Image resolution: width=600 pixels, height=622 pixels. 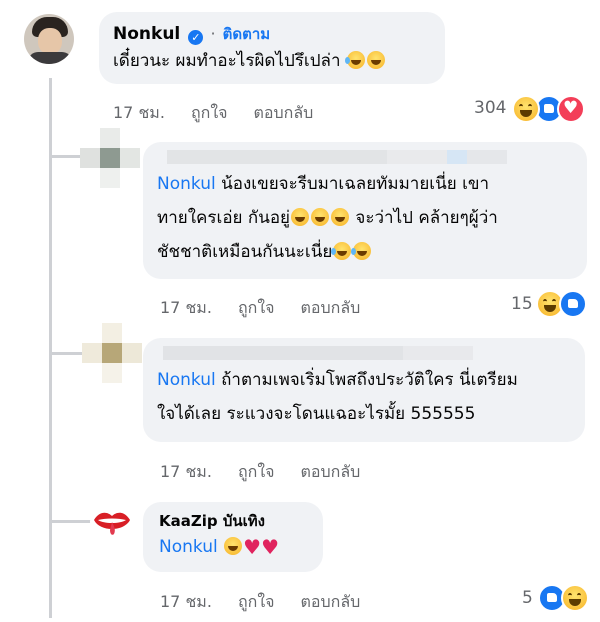 What do you see at coordinates (196, 37) in the screenshot?
I see `verified-badge-icon: ✓` at bounding box center [196, 37].